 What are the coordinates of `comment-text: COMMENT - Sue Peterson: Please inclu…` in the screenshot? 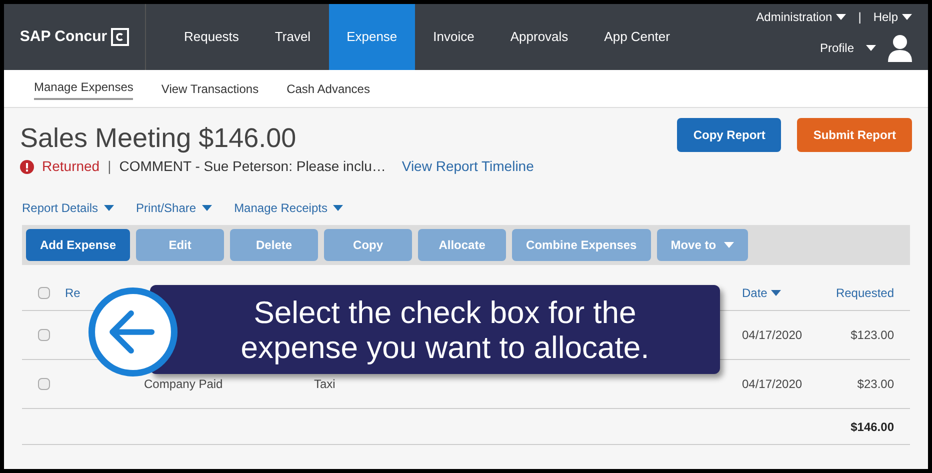 It's located at (252, 166).